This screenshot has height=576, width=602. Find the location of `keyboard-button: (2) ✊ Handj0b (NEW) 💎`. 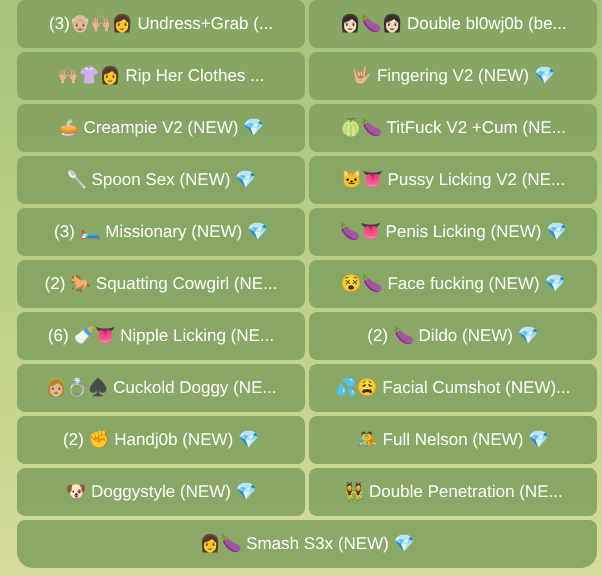

keyboard-button: (2) ✊ Handj0b (NEW) 💎 is located at coordinates (161, 440).